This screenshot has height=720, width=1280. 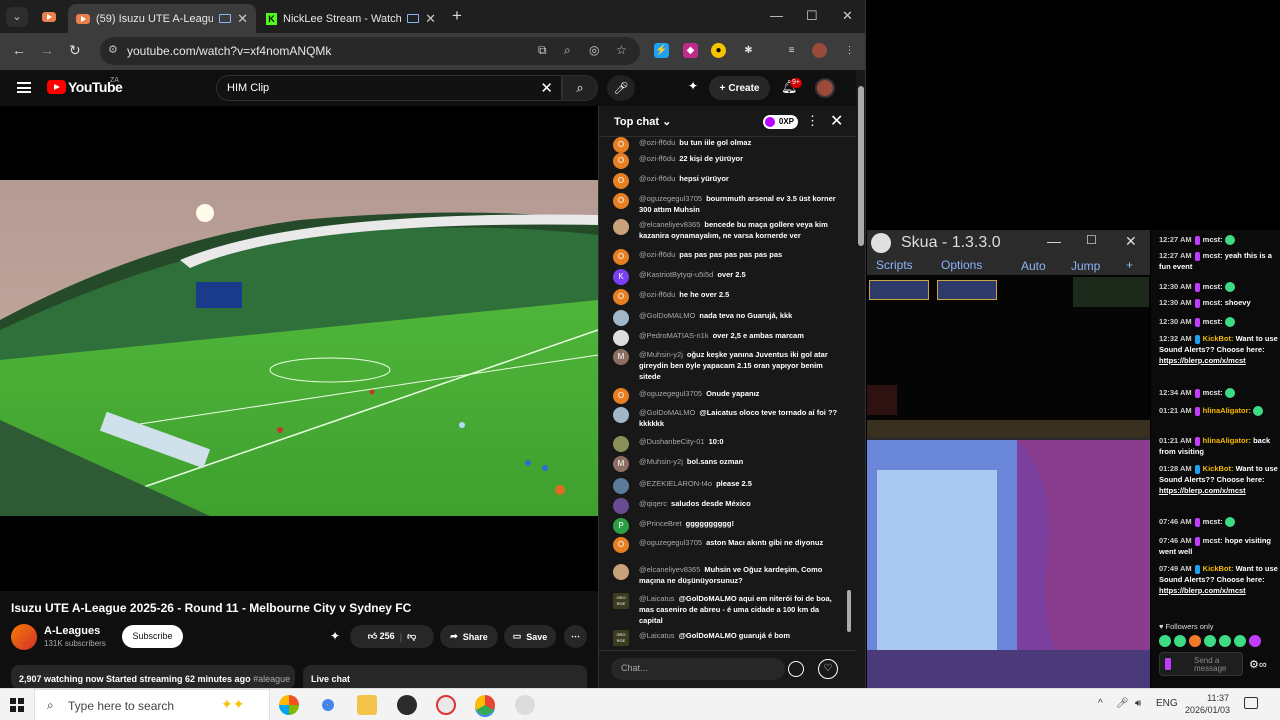 I want to click on skua-minimize-button: —, so click(x=1054, y=241).